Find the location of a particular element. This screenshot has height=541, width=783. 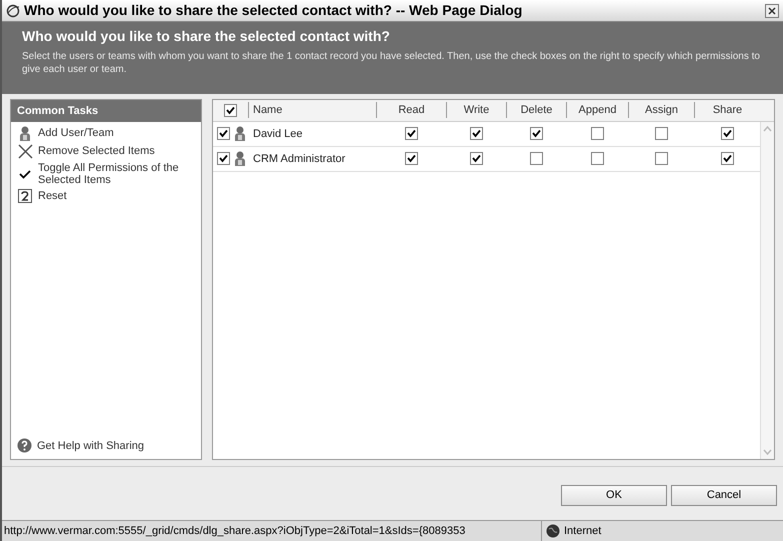

window-title: Who would you like to share the selected contact with? -- Web Page Dialog is located at coordinates (274, 10).